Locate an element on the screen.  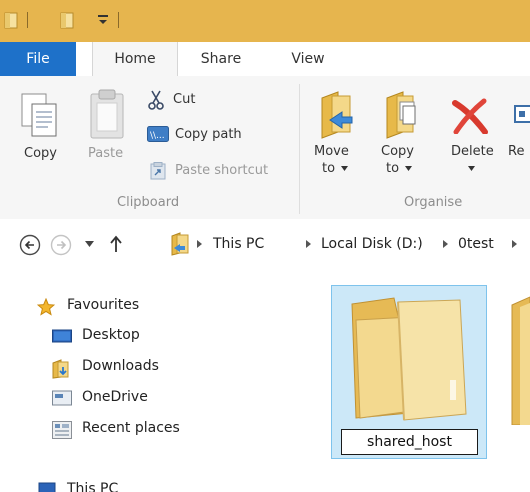
rename-label: Re is located at coordinates (516, 151).